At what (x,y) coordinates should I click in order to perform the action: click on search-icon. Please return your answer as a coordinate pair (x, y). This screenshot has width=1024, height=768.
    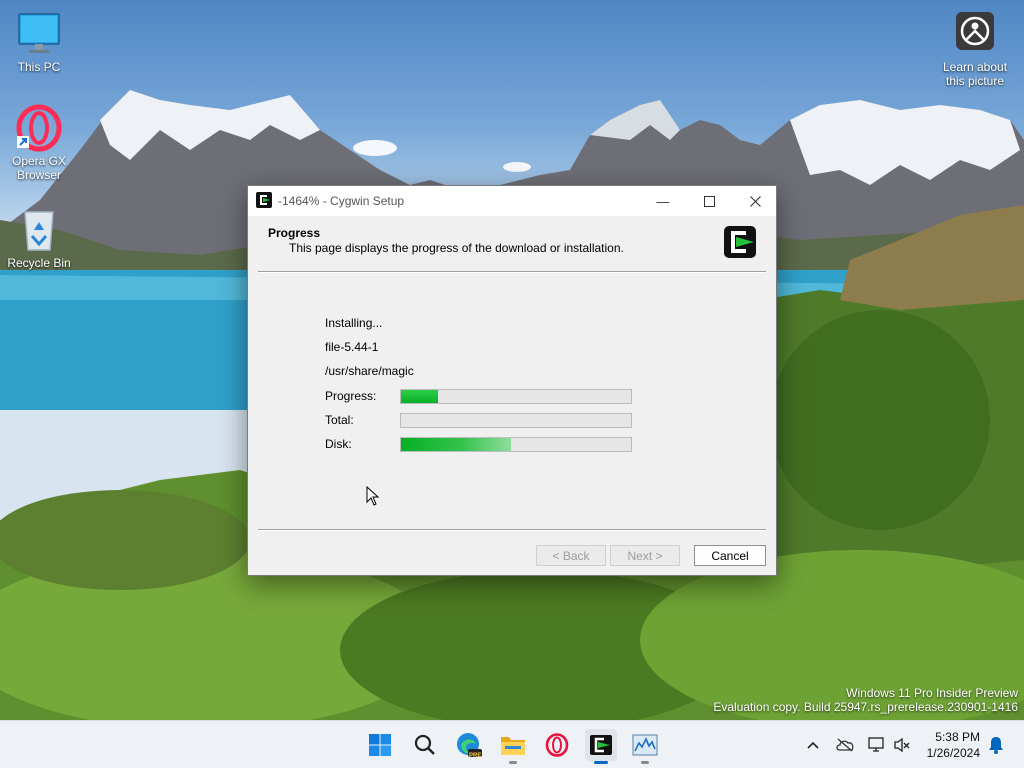
    Looking at the image, I should click on (424, 744).